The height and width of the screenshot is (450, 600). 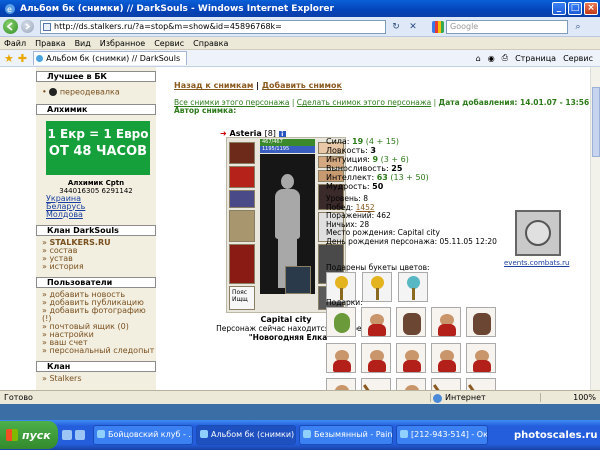 I want to click on print-icon: ⎙, so click(x=505, y=58).